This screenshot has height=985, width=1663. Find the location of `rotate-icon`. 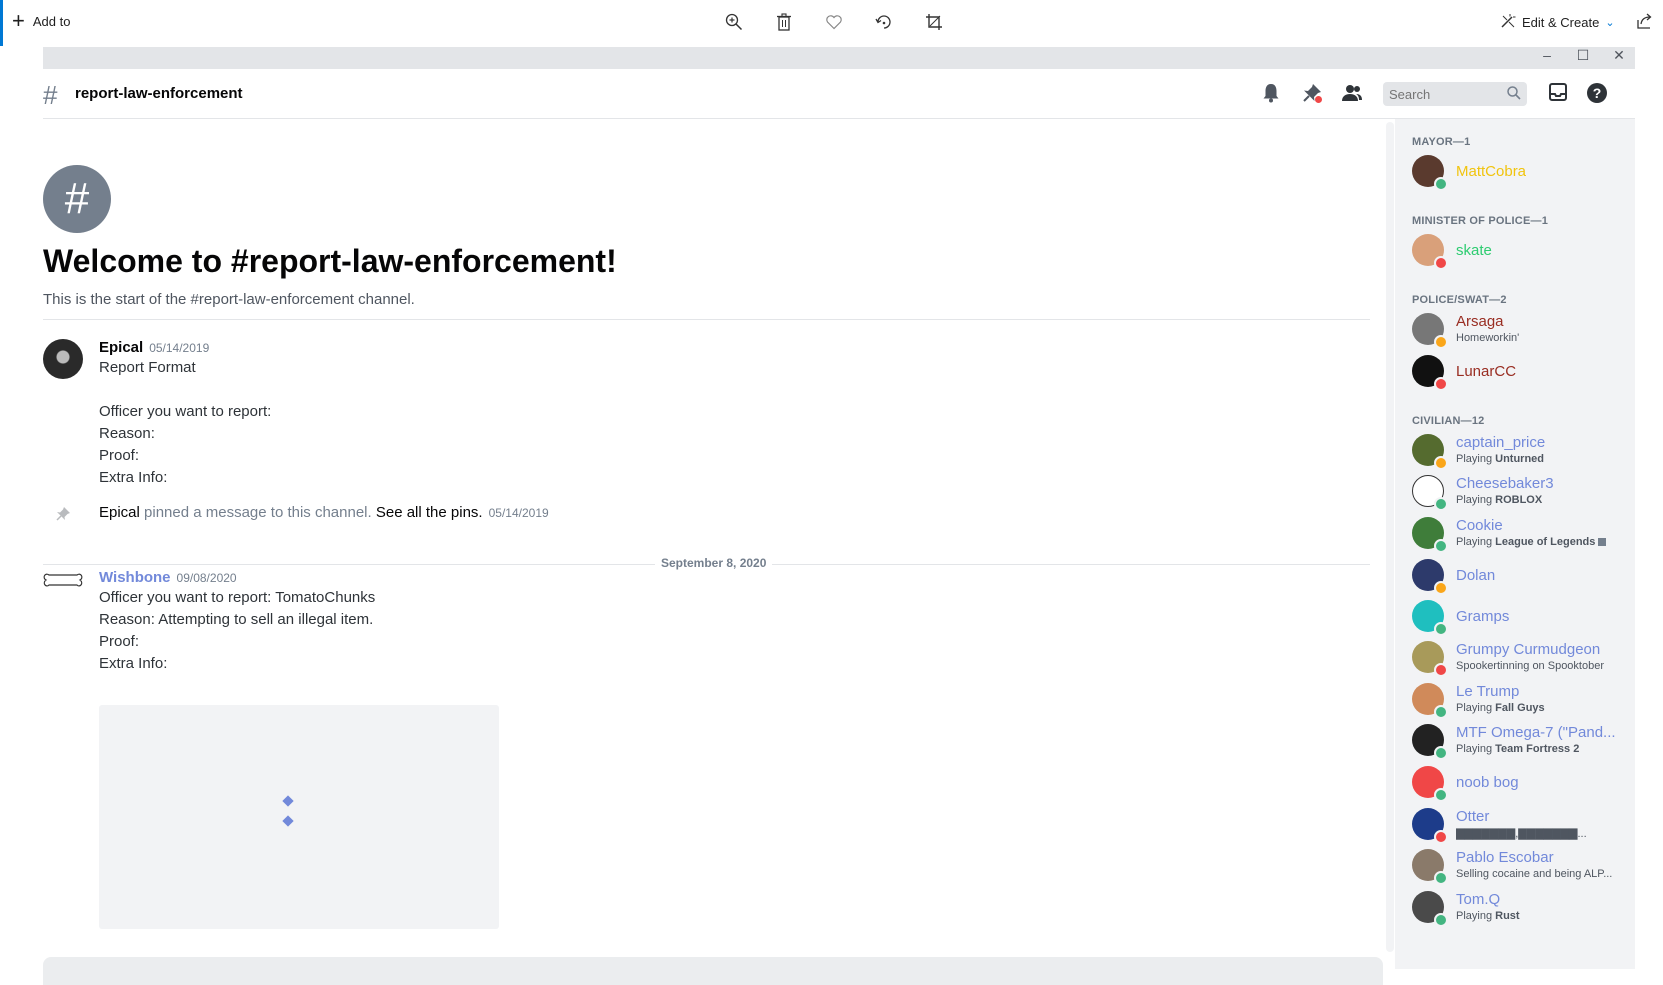

rotate-icon is located at coordinates (884, 22).